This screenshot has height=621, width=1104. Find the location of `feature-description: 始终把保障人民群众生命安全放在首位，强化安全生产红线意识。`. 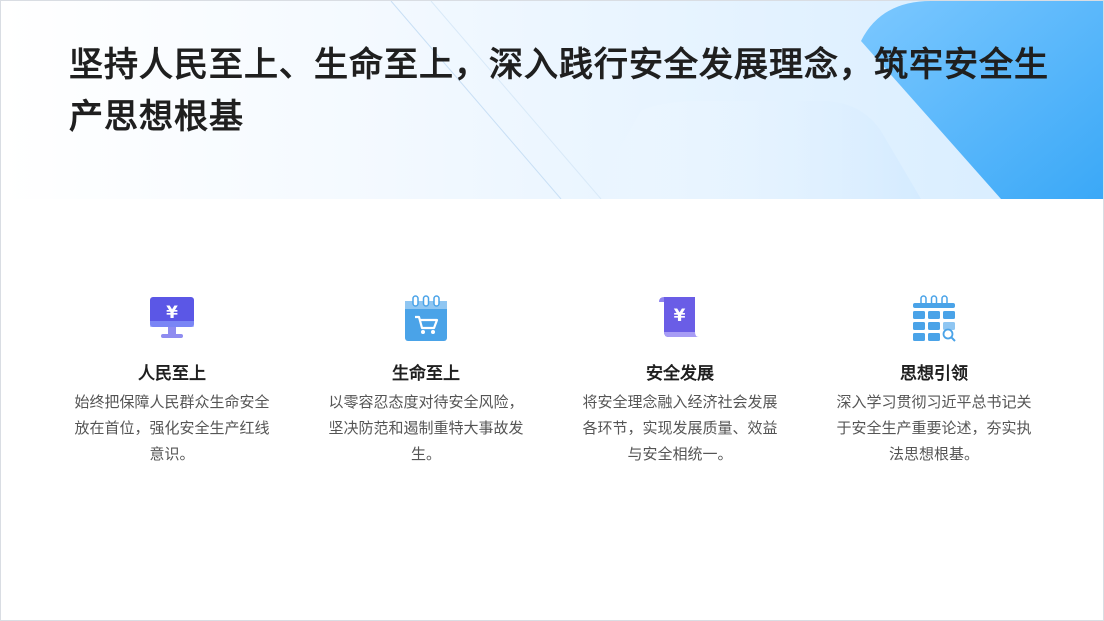

feature-description: 始终把保障人民群众生命安全放在首位，强化安全生产红线意识。 is located at coordinates (172, 428).